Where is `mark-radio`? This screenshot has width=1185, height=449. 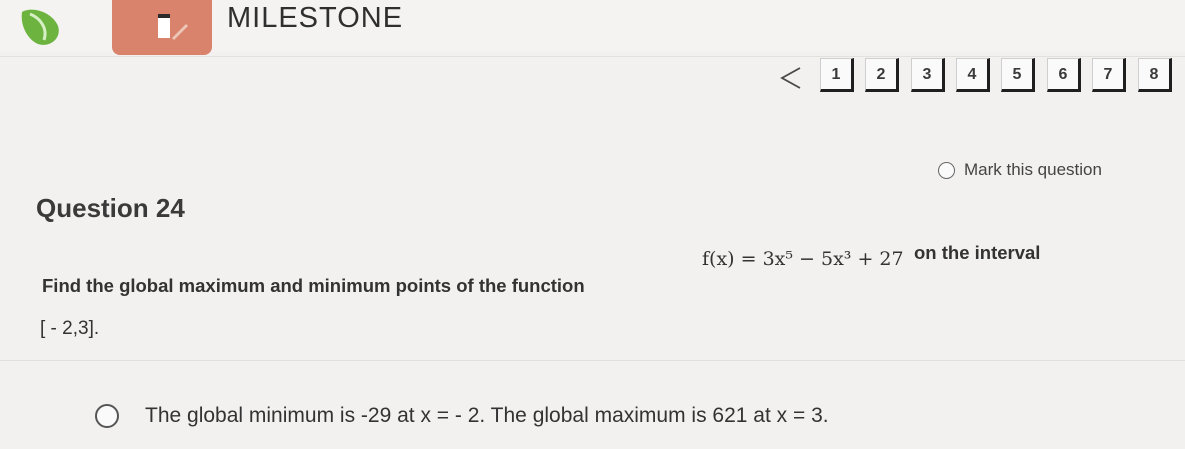 mark-radio is located at coordinates (946, 170).